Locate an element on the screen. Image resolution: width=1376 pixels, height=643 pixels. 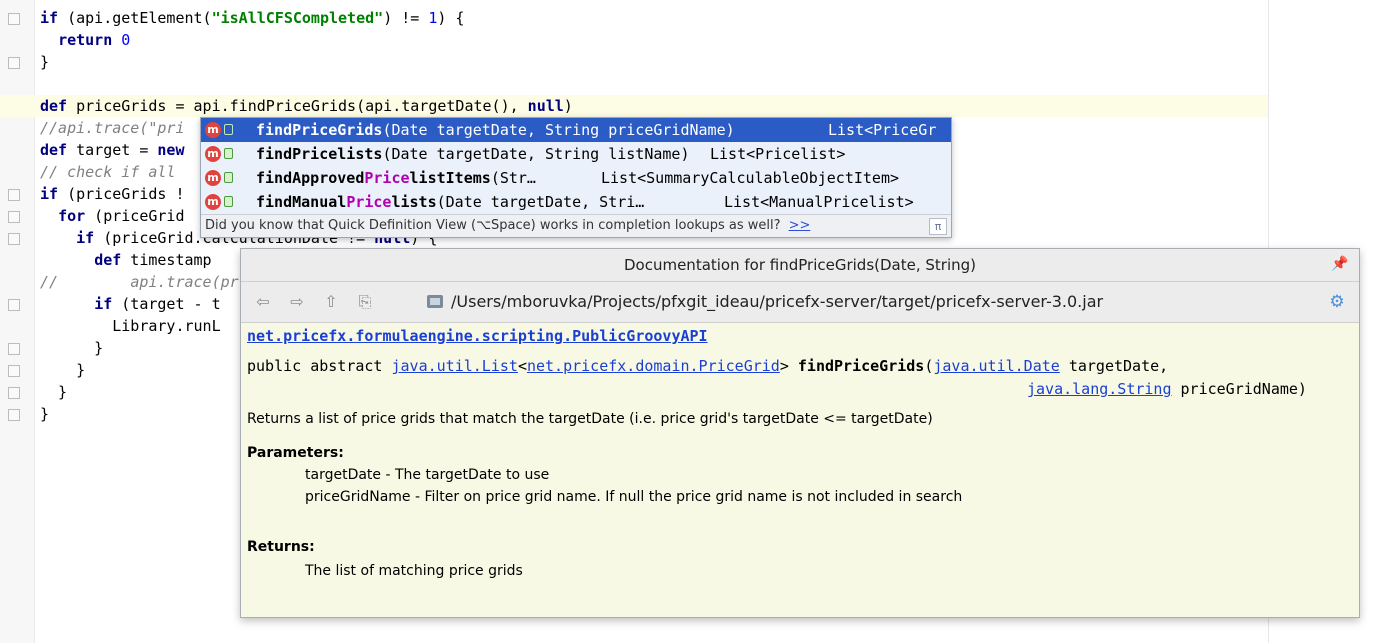
edit-source-icon: ⎘ is located at coordinates (365, 302).